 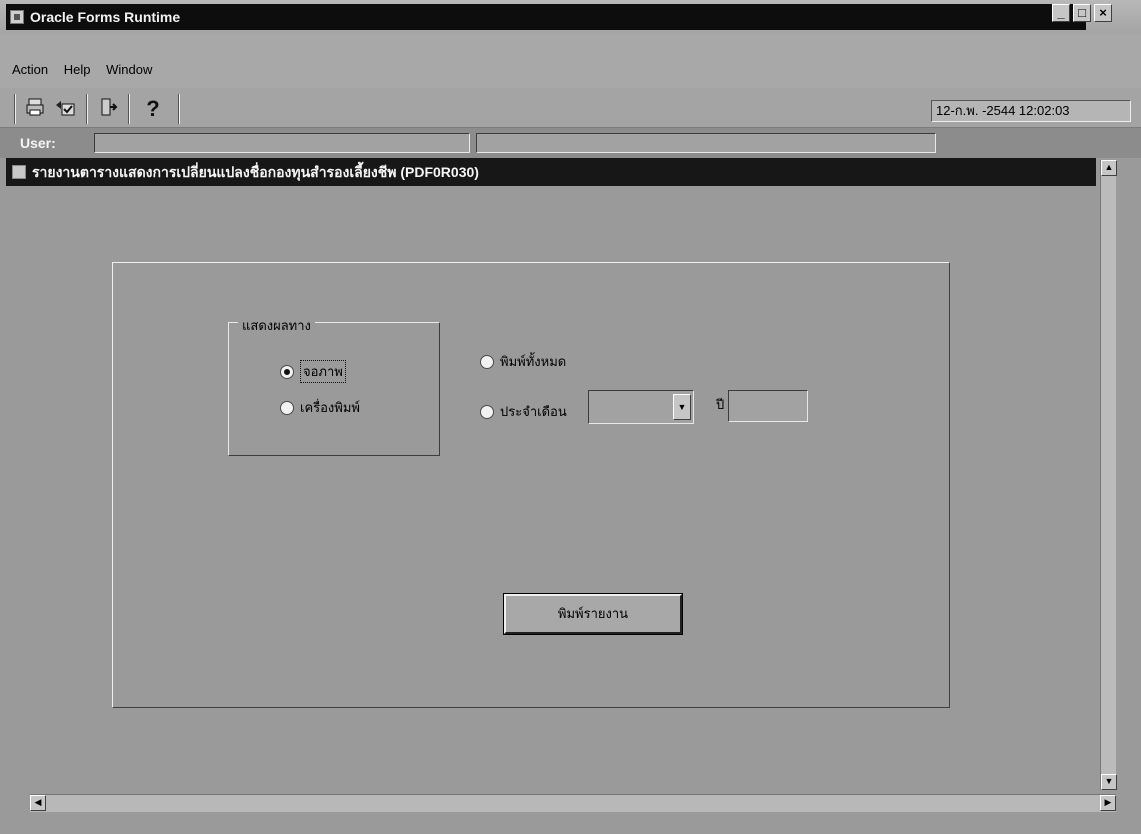 I want to click on menu-window: Window, so click(x=129, y=69).